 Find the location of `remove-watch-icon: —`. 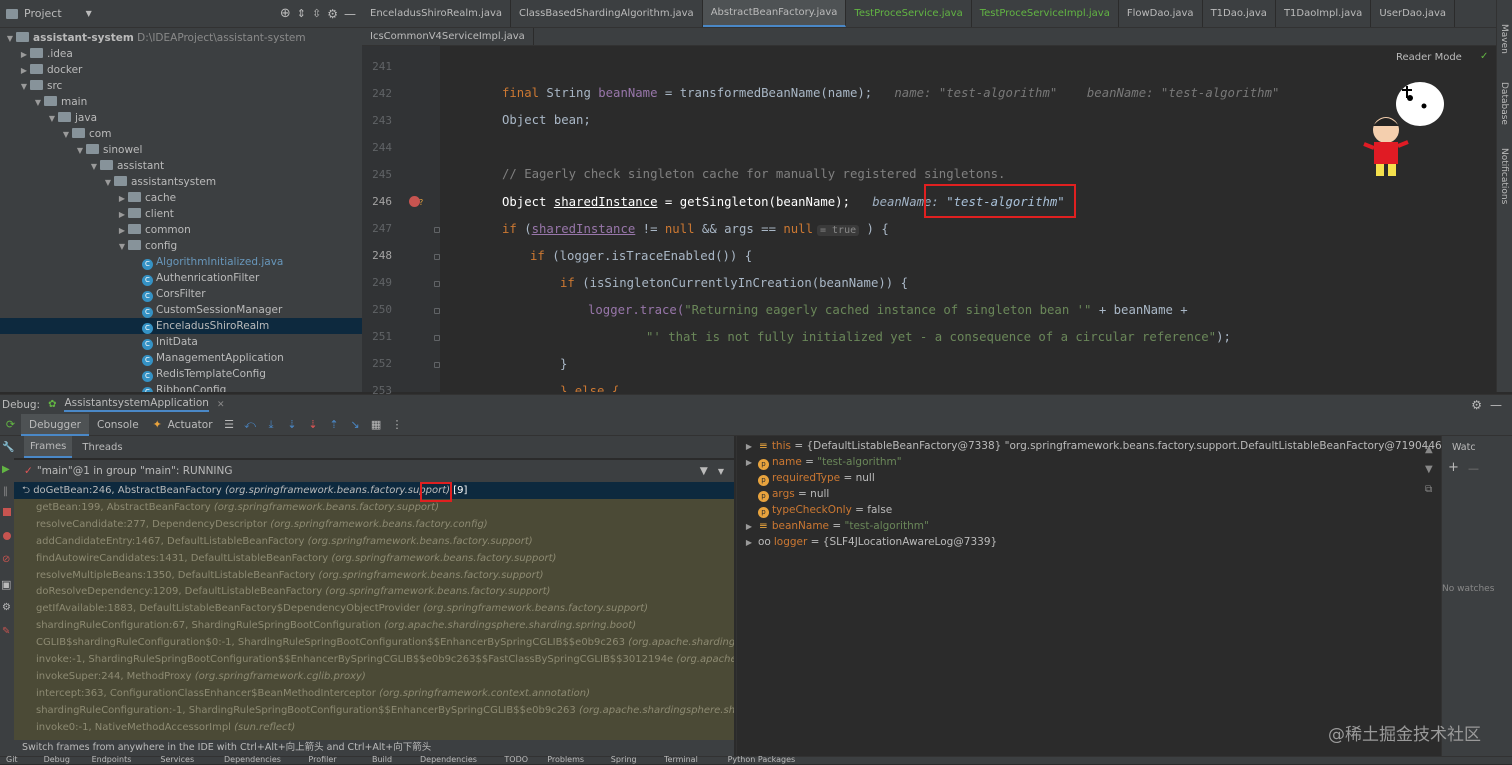

remove-watch-icon: — is located at coordinates (1473, 468).